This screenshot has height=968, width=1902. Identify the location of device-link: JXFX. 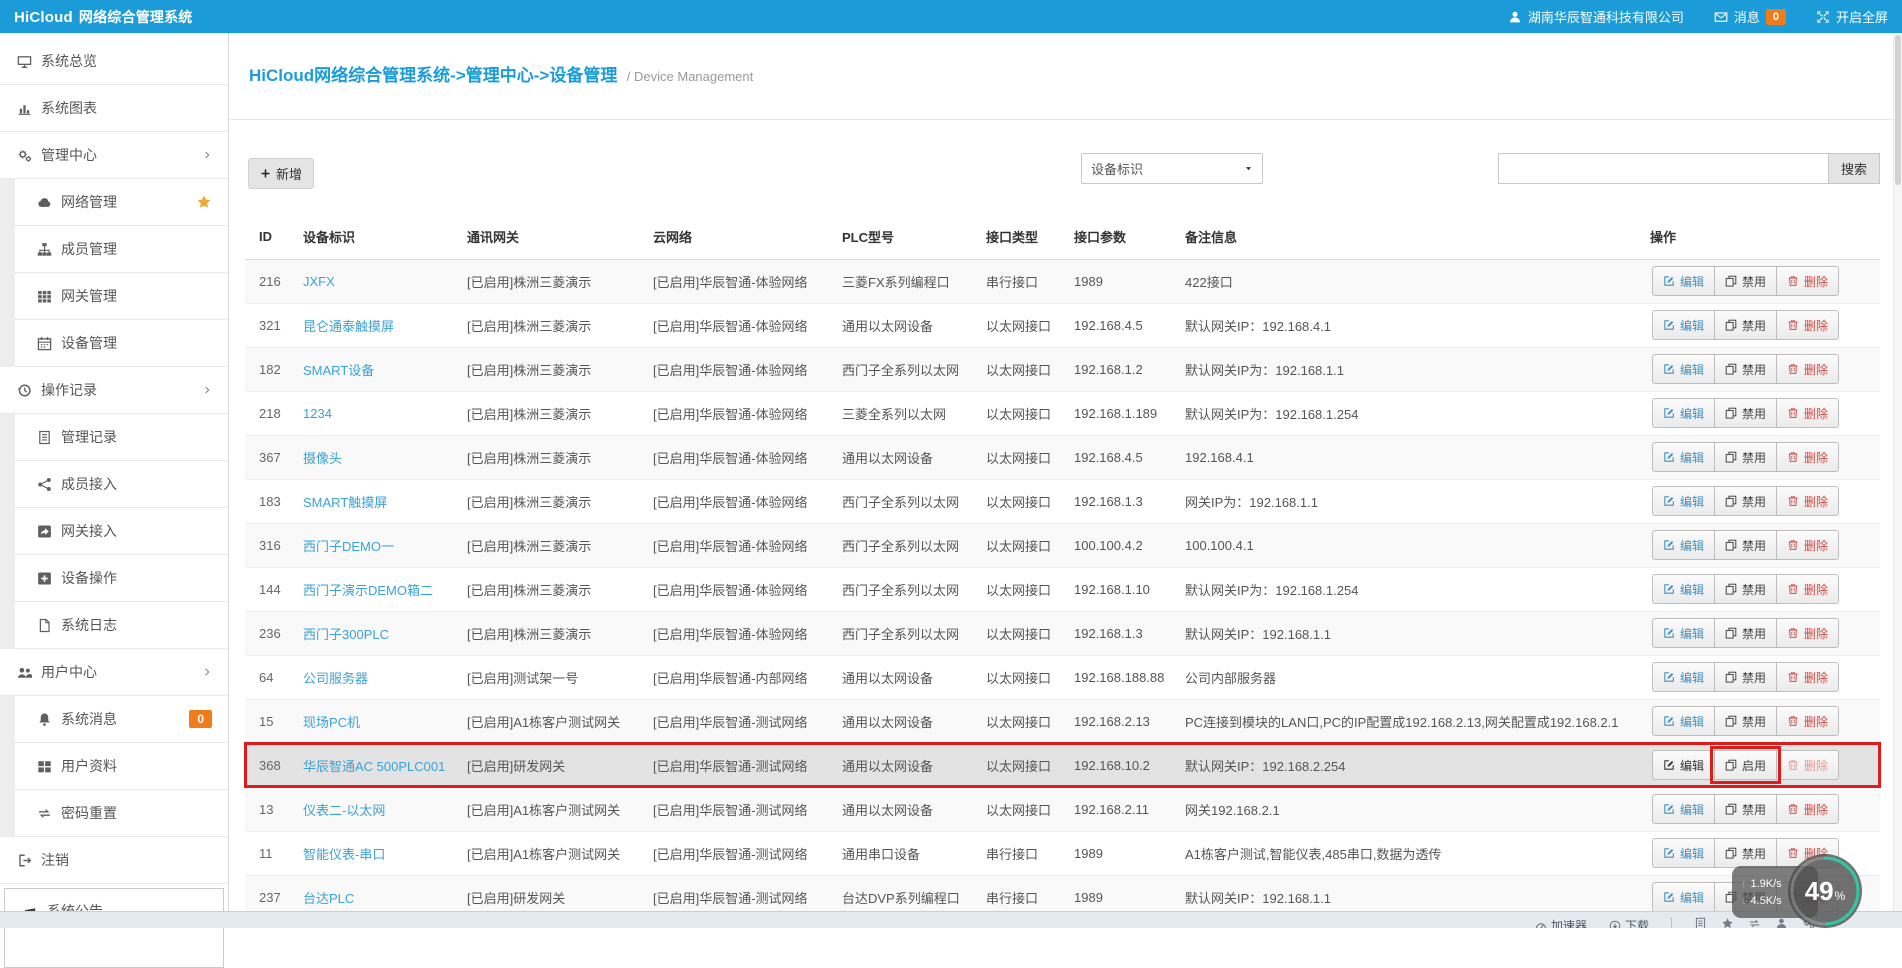
(319, 281).